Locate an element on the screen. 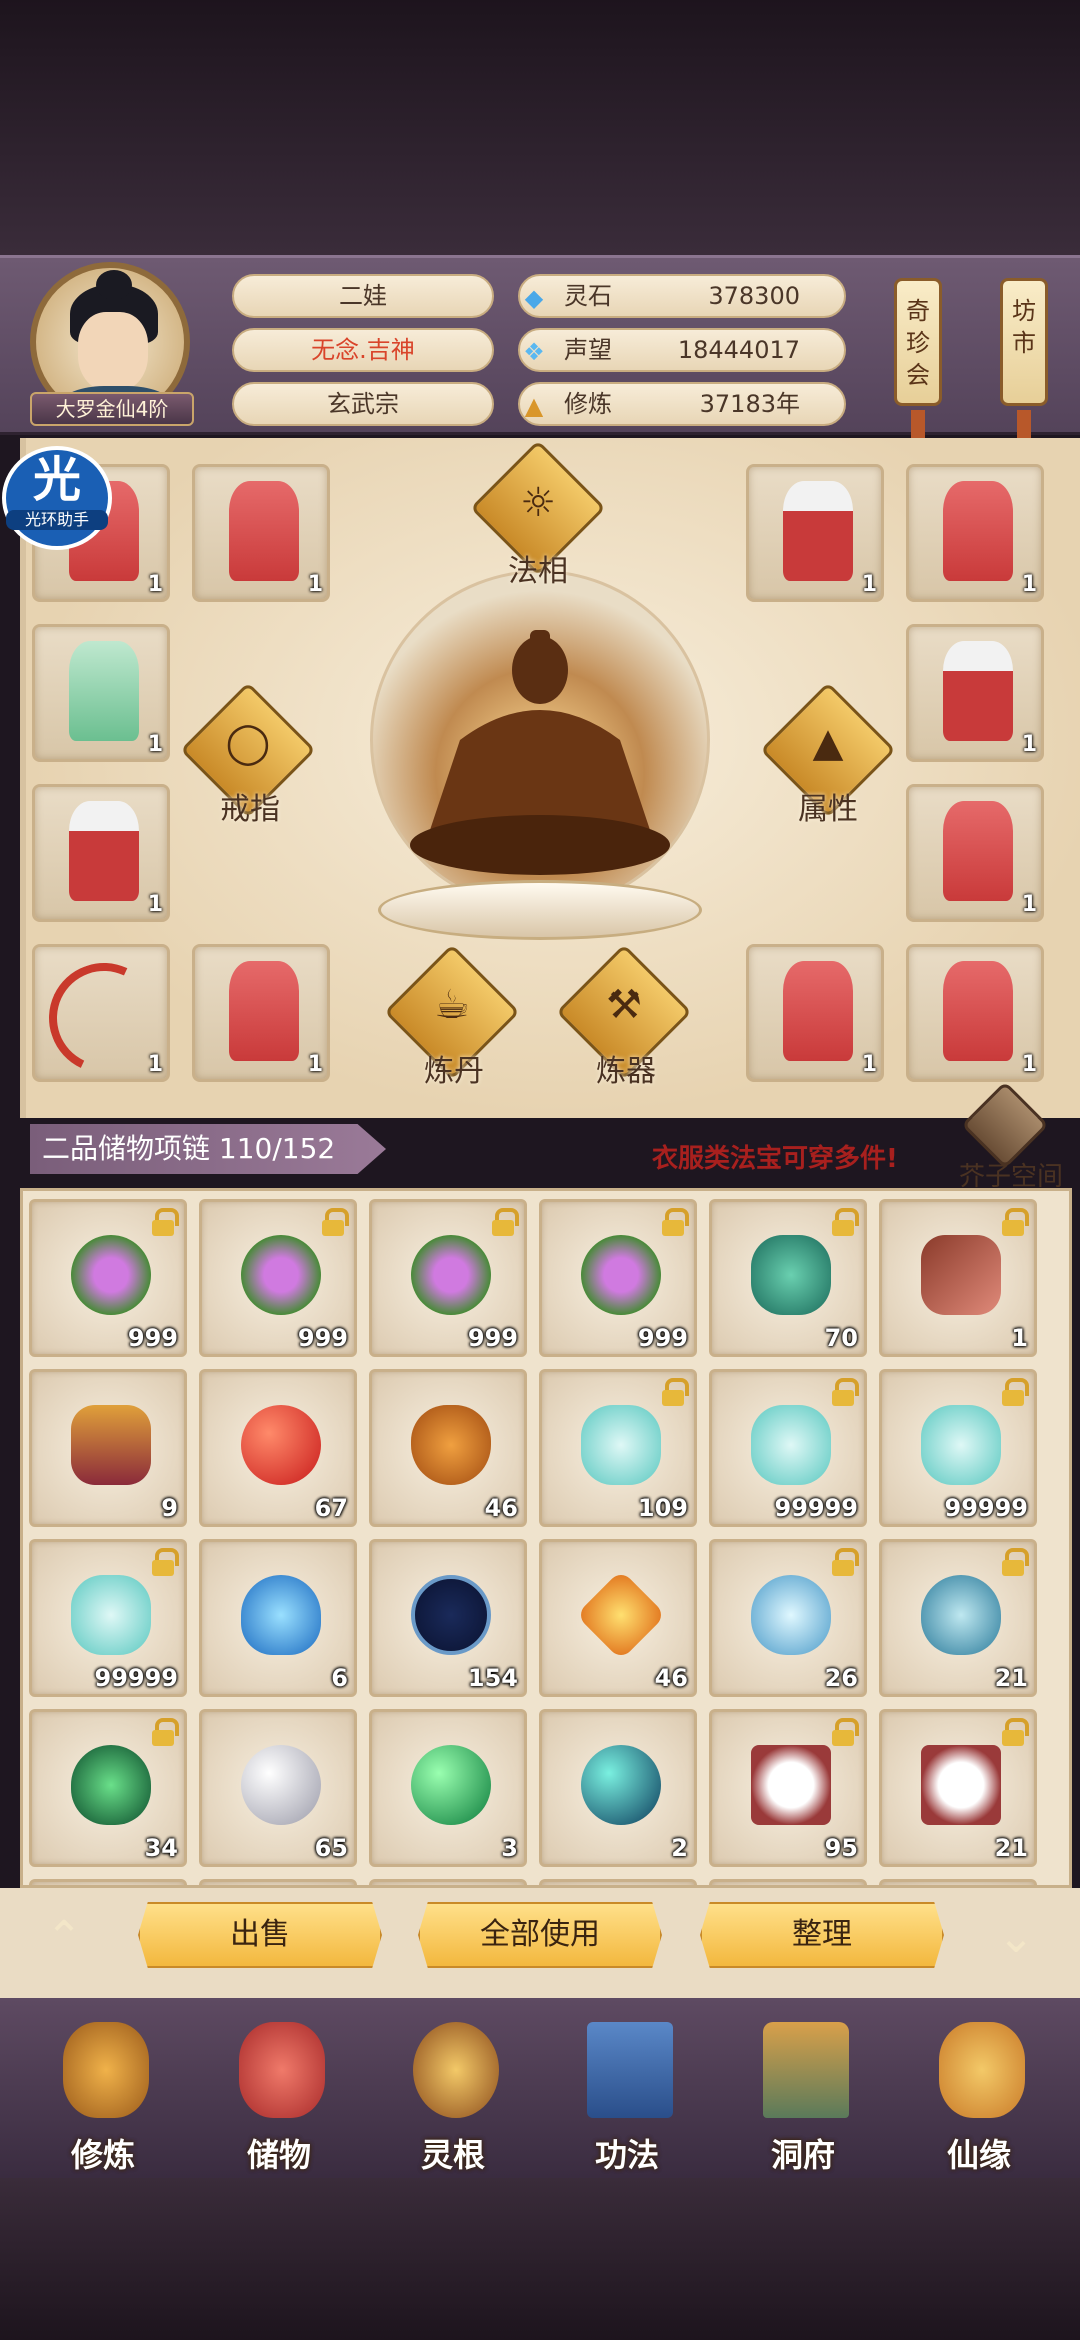  item-quantity: 70 is located at coordinates (841, 1338).